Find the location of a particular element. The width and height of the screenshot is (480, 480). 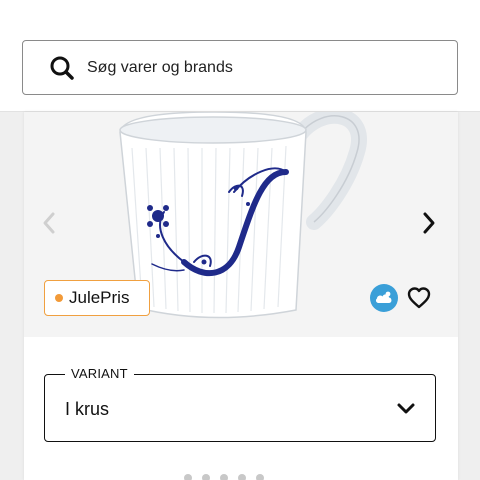

search-bar is located at coordinates (240, 67).